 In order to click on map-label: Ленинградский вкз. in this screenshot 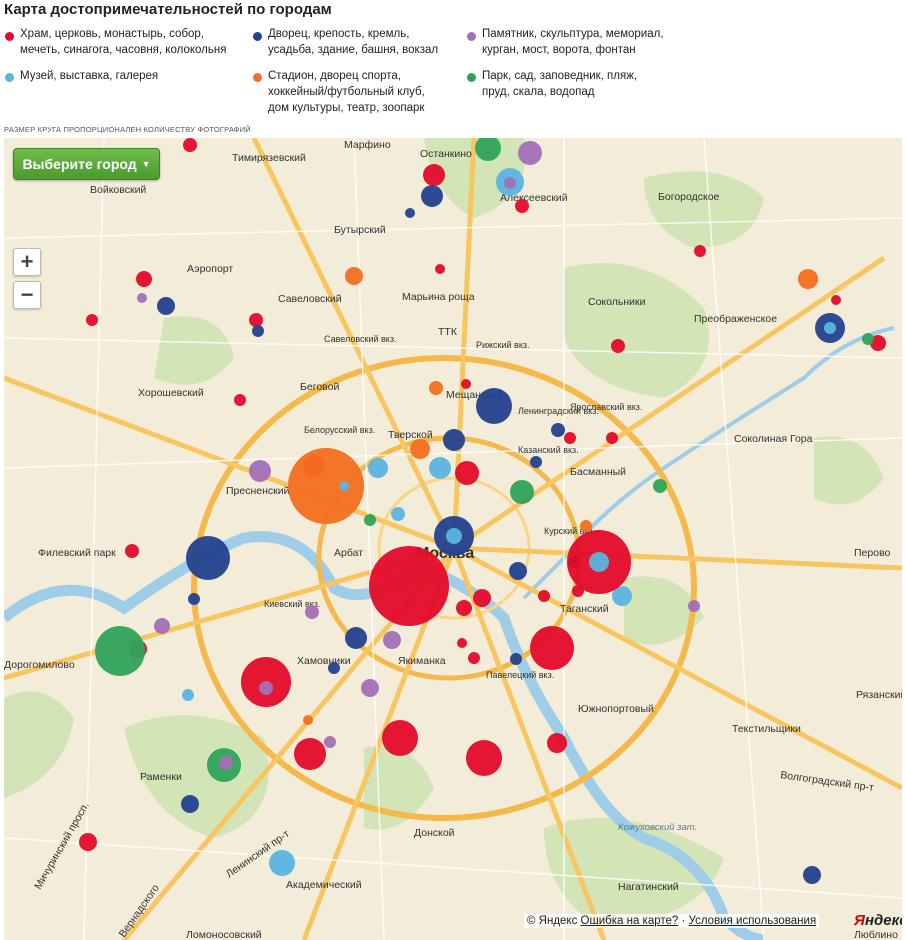, I will do `click(558, 411)`.